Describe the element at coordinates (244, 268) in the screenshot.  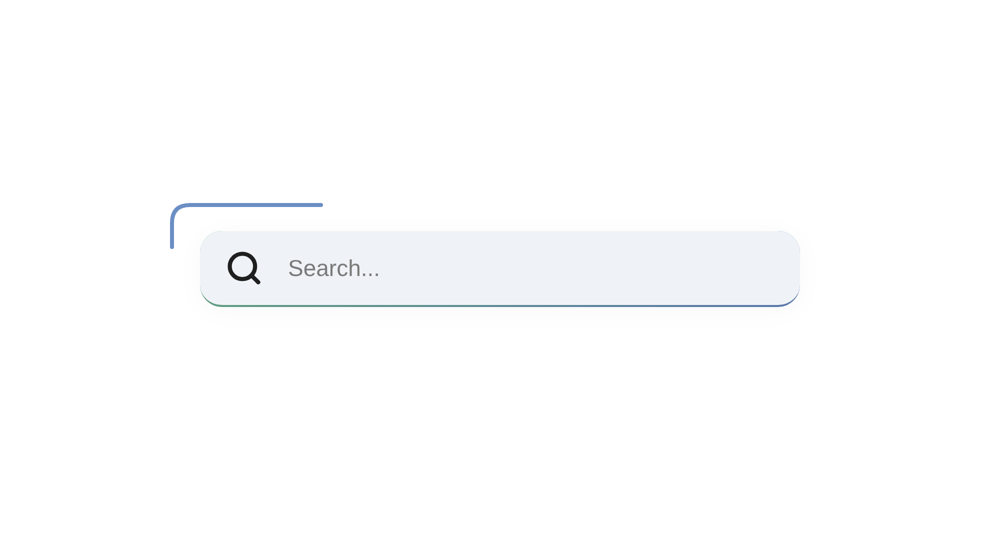
I see `search-icon` at that location.